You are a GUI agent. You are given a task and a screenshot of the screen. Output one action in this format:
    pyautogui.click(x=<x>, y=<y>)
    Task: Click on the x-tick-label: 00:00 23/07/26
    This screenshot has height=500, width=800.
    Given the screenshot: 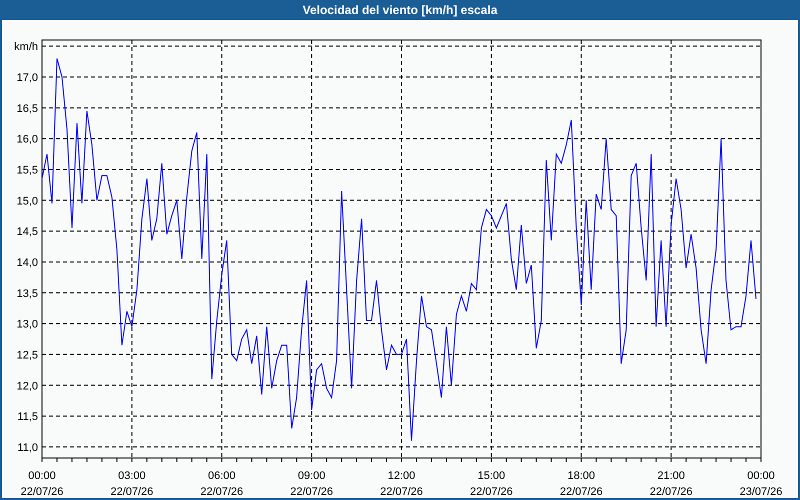 What is the action you would take?
    pyautogui.click(x=761, y=483)
    